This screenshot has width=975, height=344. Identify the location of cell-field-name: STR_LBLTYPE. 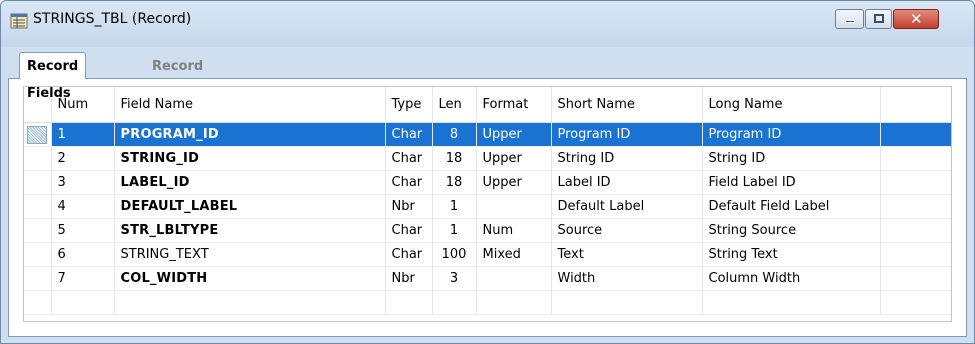
(250, 230).